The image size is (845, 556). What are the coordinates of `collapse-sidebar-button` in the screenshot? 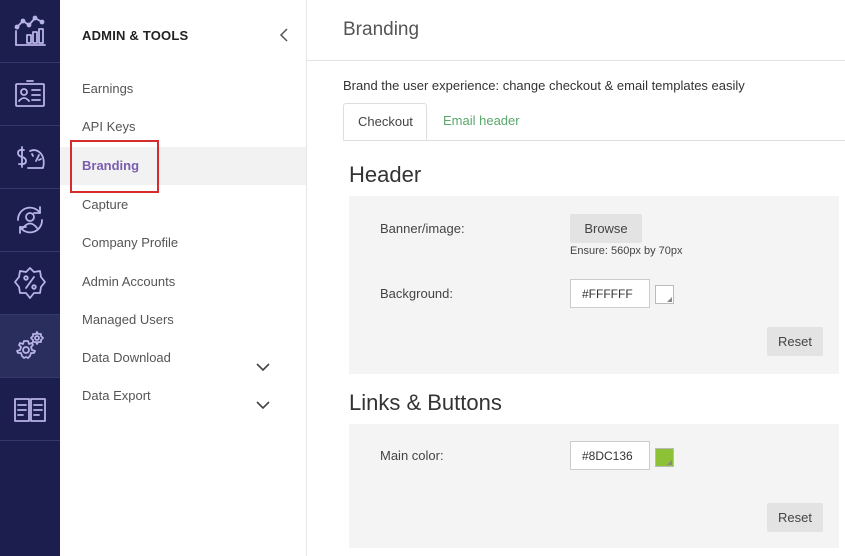 It's located at (285, 35).